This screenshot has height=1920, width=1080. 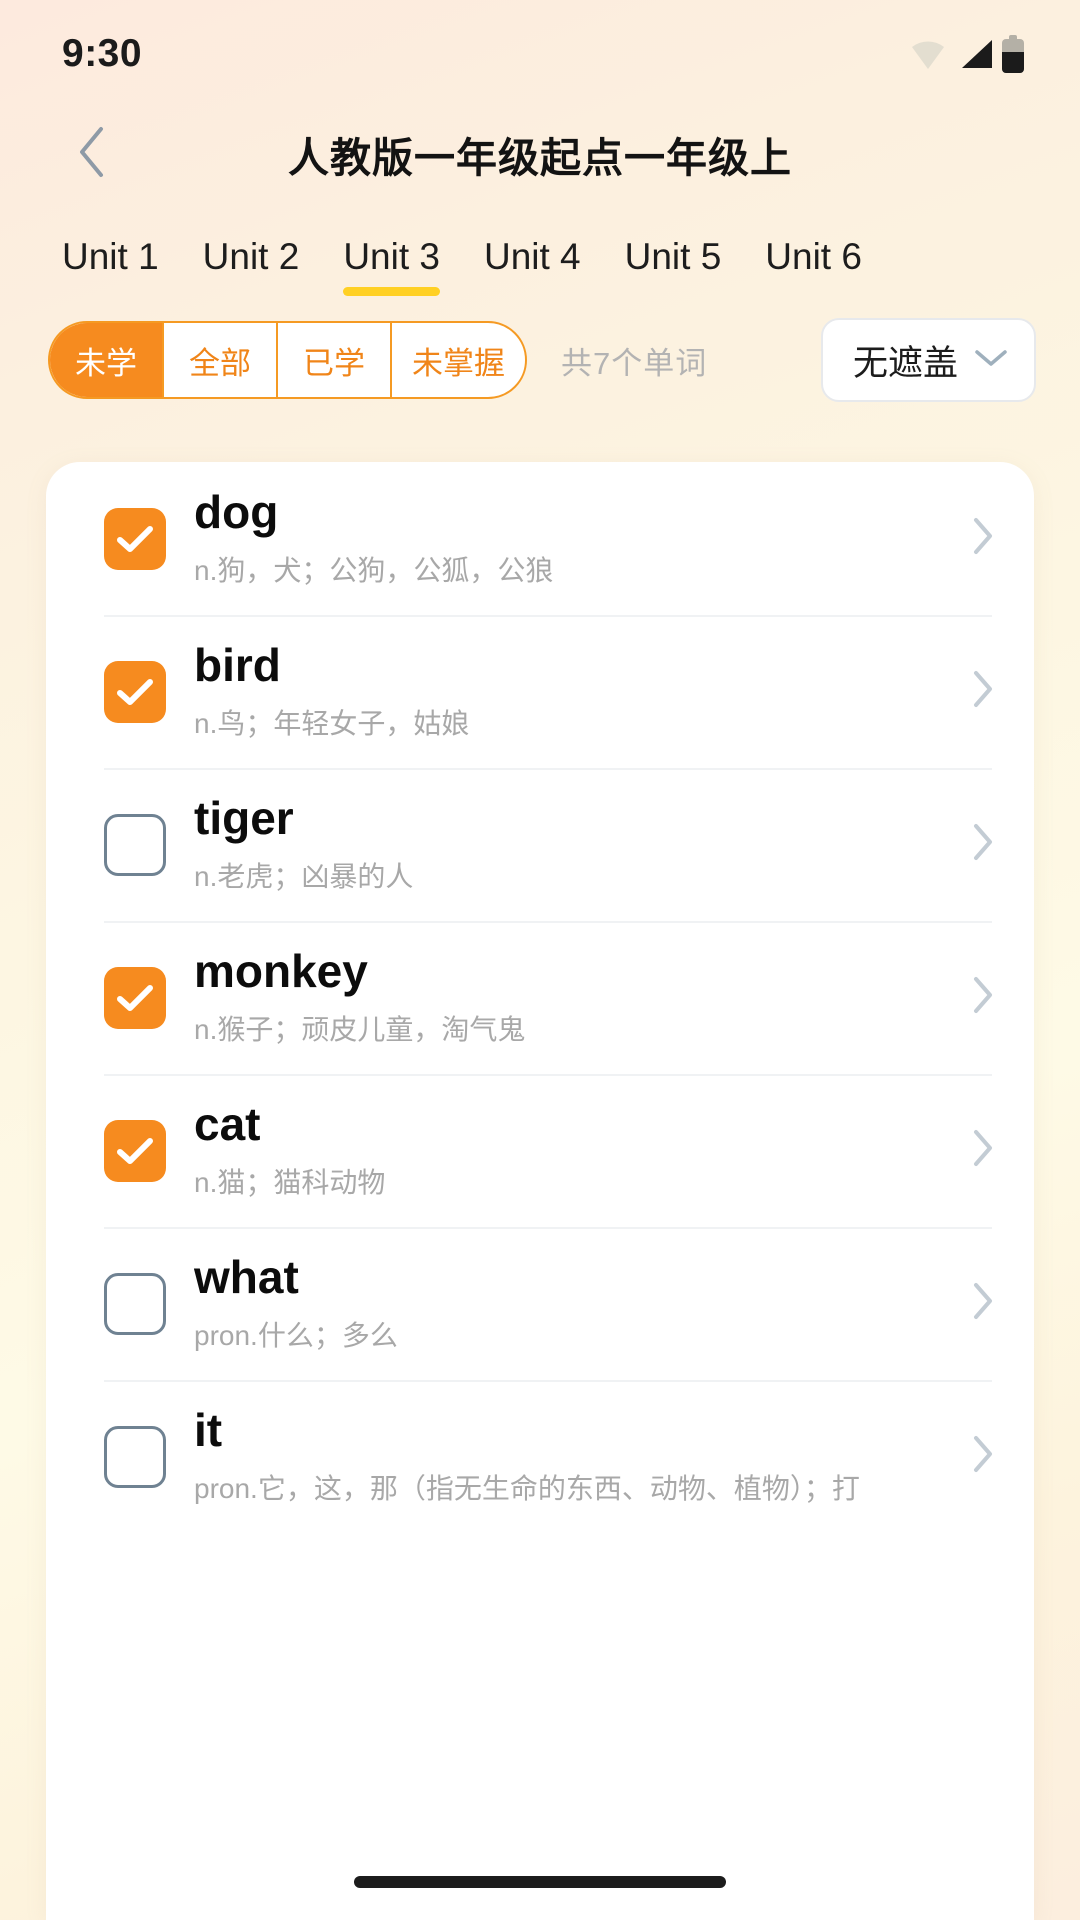 I want to click on word-definition: n.狗，犬；公狗，公狐，公狼, so click(x=374, y=570).